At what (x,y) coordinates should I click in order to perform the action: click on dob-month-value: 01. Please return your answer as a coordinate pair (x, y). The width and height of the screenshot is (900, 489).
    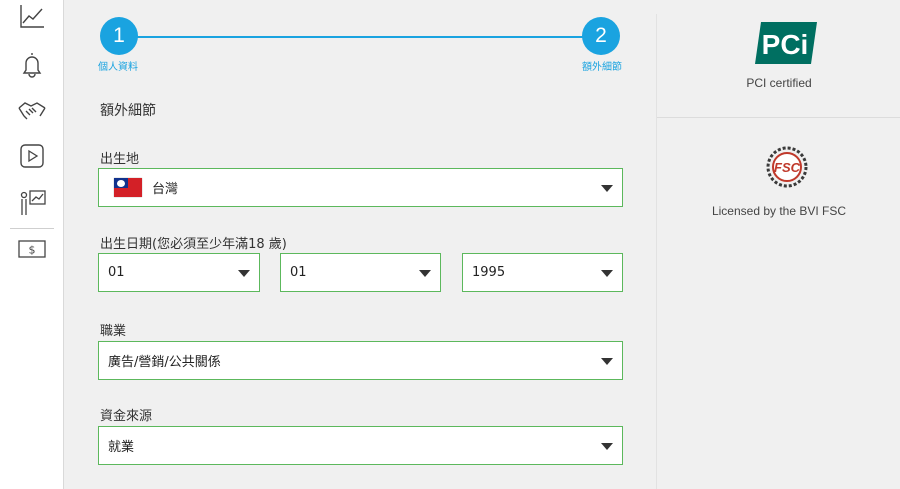
    Looking at the image, I should click on (298, 272).